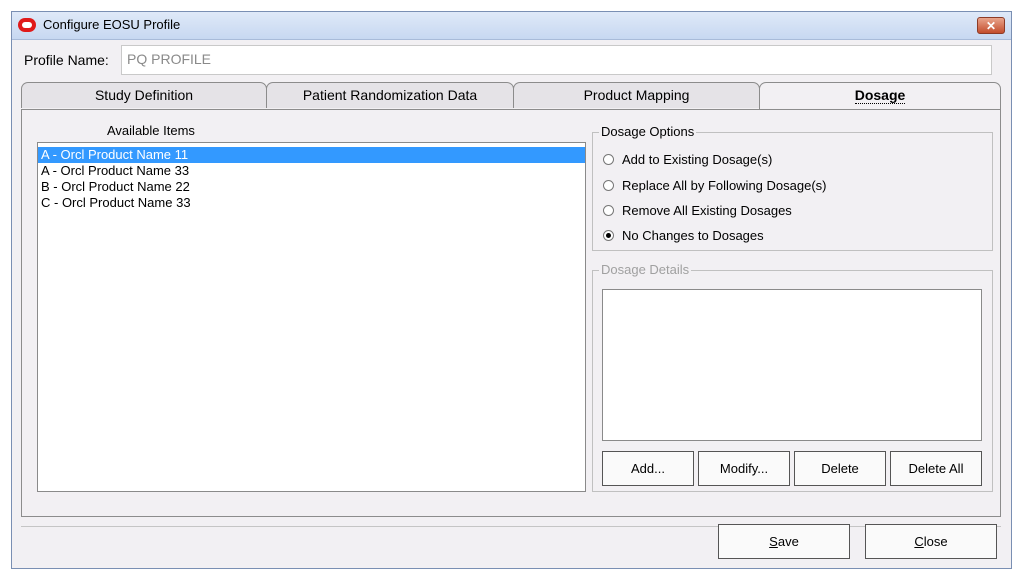  Describe the element at coordinates (991, 25) in the screenshot. I see `close-window-button: ✕` at that location.